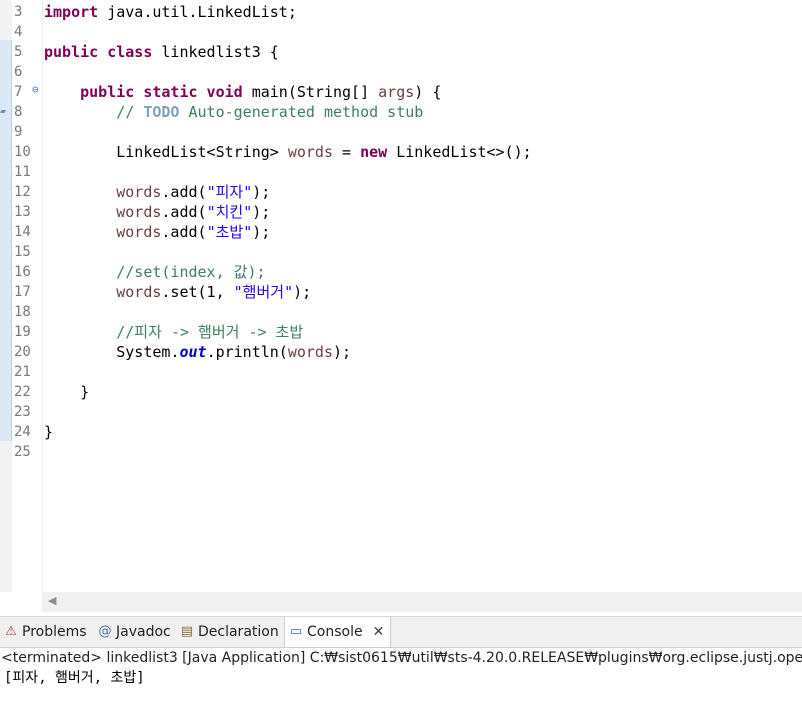  I want to click on code-line: // TODO Auto-generated method stub, so click(233, 112).